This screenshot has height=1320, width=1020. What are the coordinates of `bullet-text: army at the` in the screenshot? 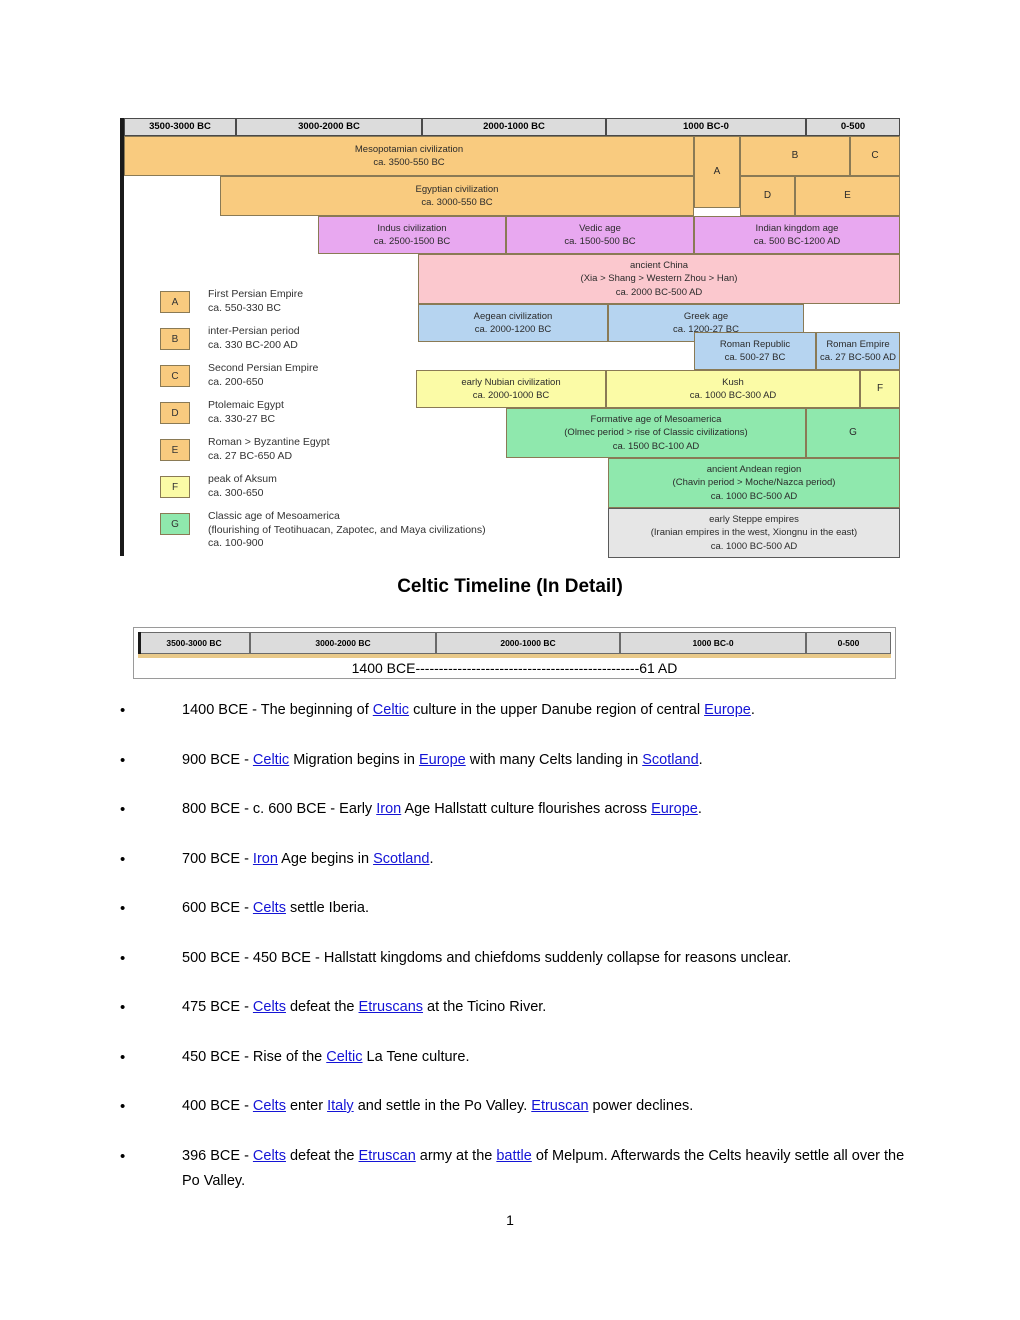 It's located at (456, 1155).